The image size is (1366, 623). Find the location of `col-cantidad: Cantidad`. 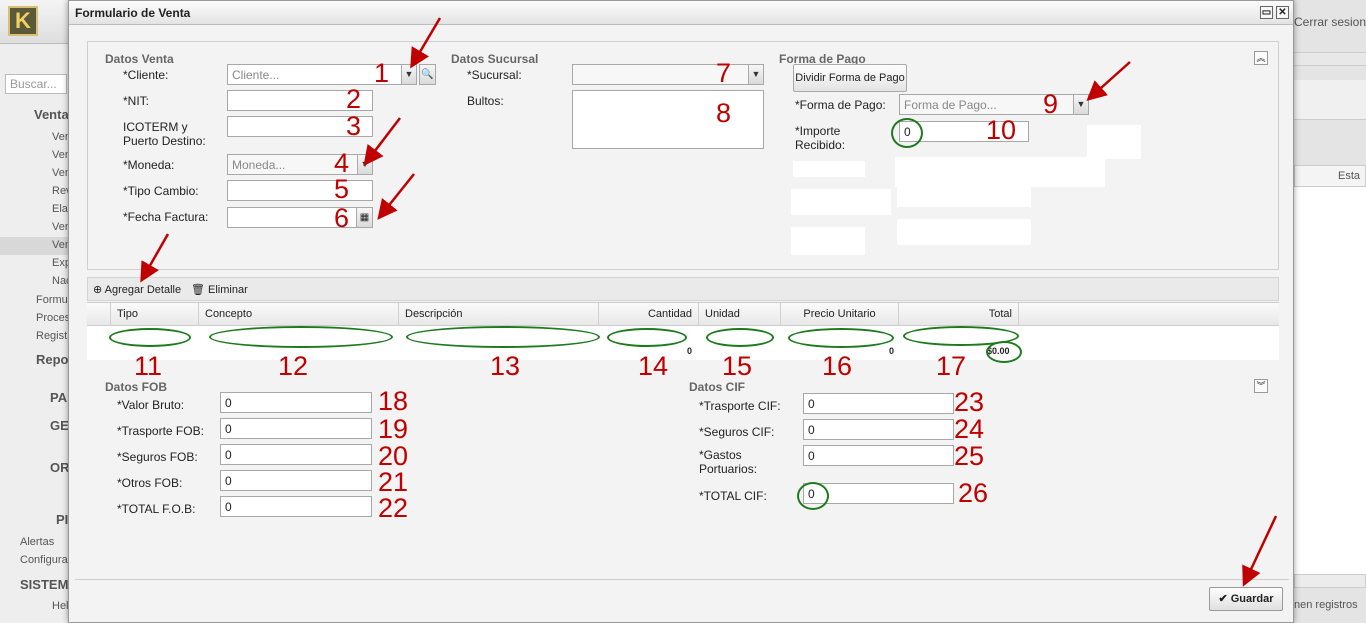

col-cantidad: Cantidad is located at coordinates (649, 314).